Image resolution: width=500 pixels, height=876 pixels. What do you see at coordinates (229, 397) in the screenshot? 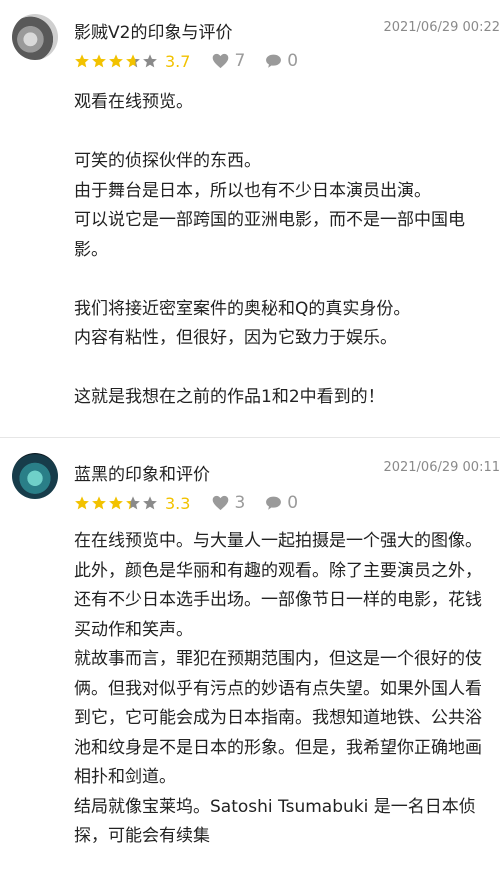
I see `review-paragraph: 这就是我想在之前的作品1和2中看到的！` at bounding box center [229, 397].